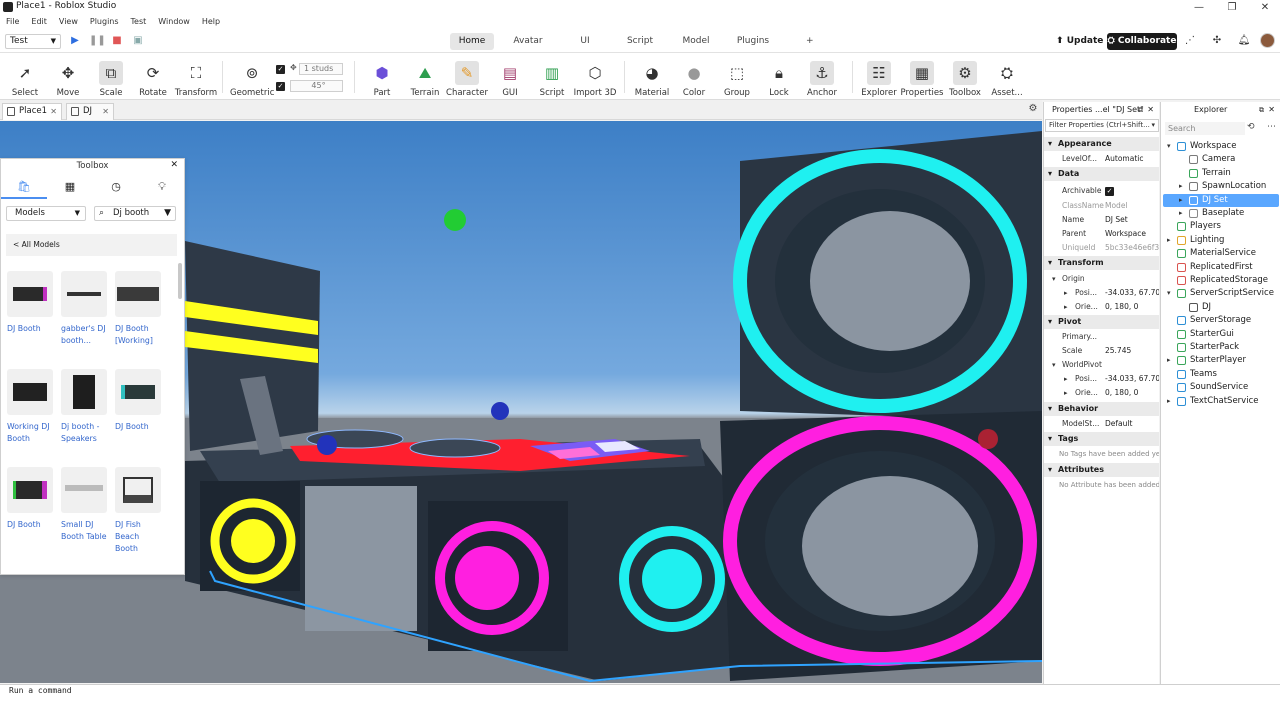 Image resolution: width=1280 pixels, height=720 pixels. What do you see at coordinates (1221, 186) in the screenshot?
I see `tree-item-spawnlocation: ▸ SpawnLocation` at bounding box center [1221, 186].